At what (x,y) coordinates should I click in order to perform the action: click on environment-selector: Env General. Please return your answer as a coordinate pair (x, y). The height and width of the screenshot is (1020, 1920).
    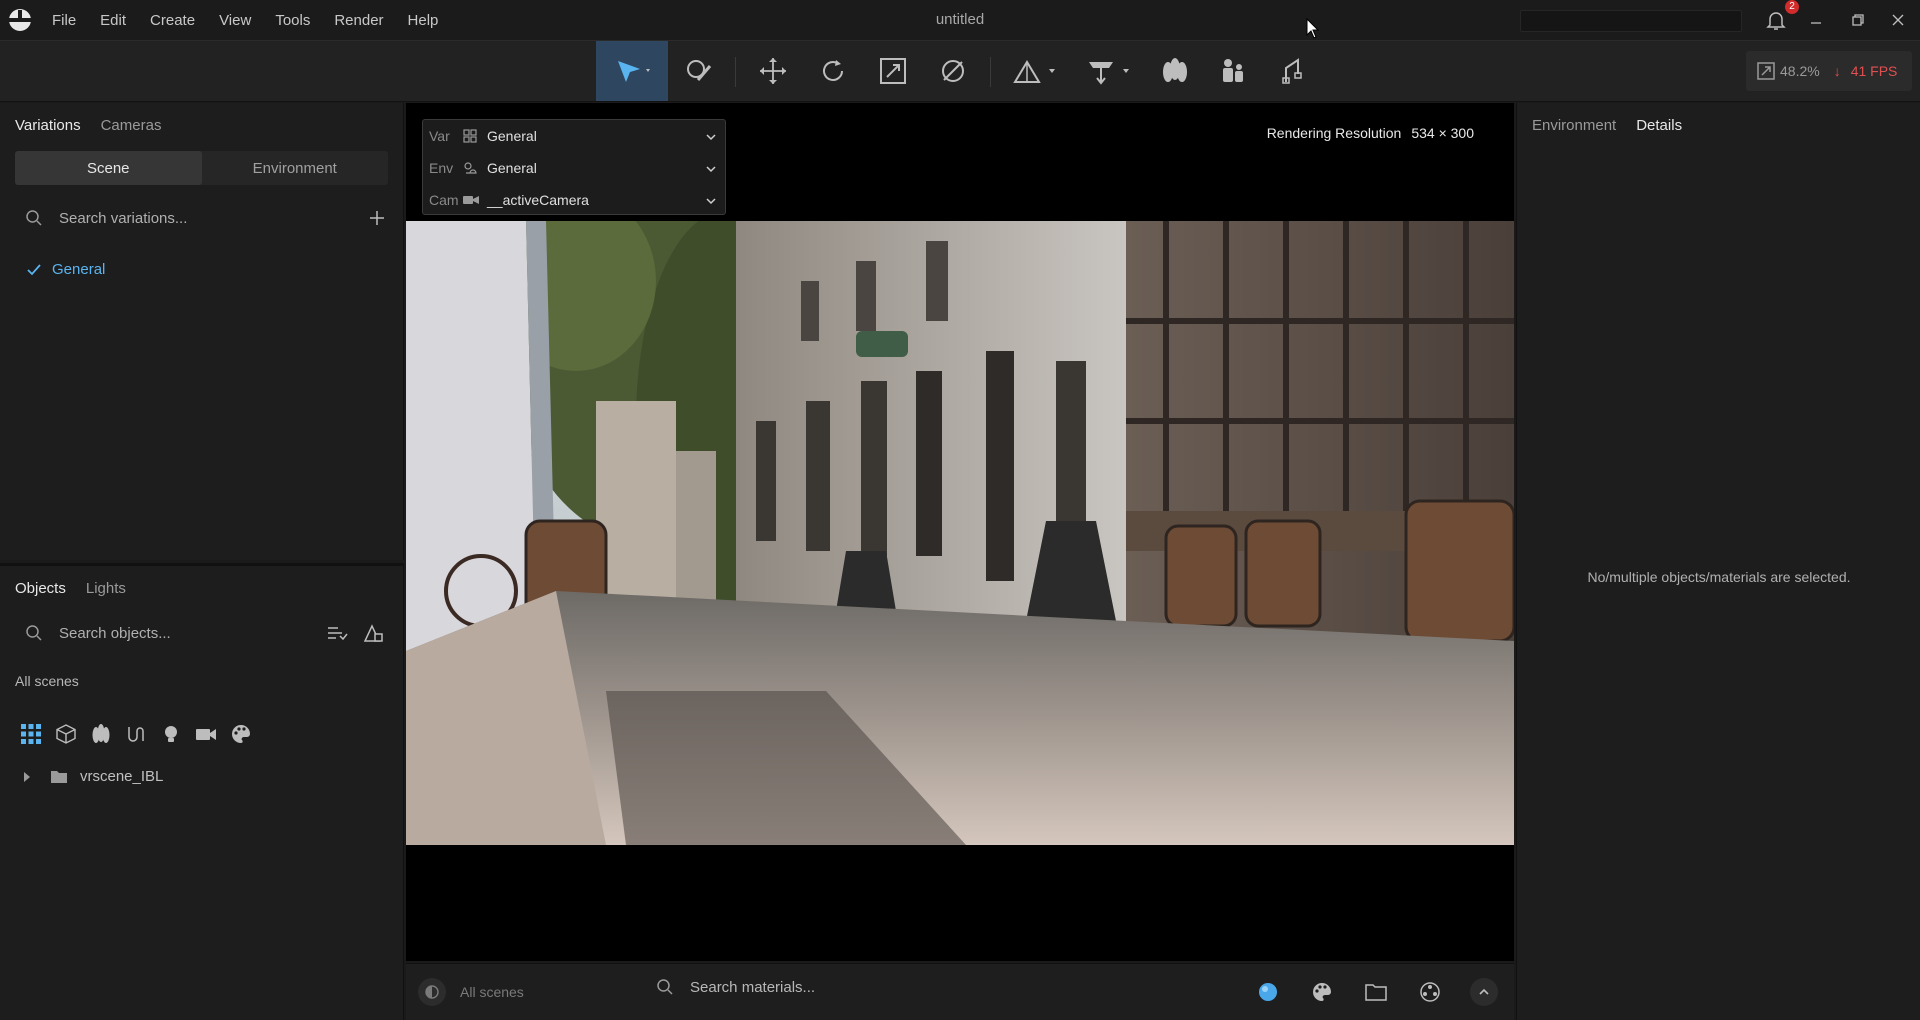
    Looking at the image, I should click on (574, 168).